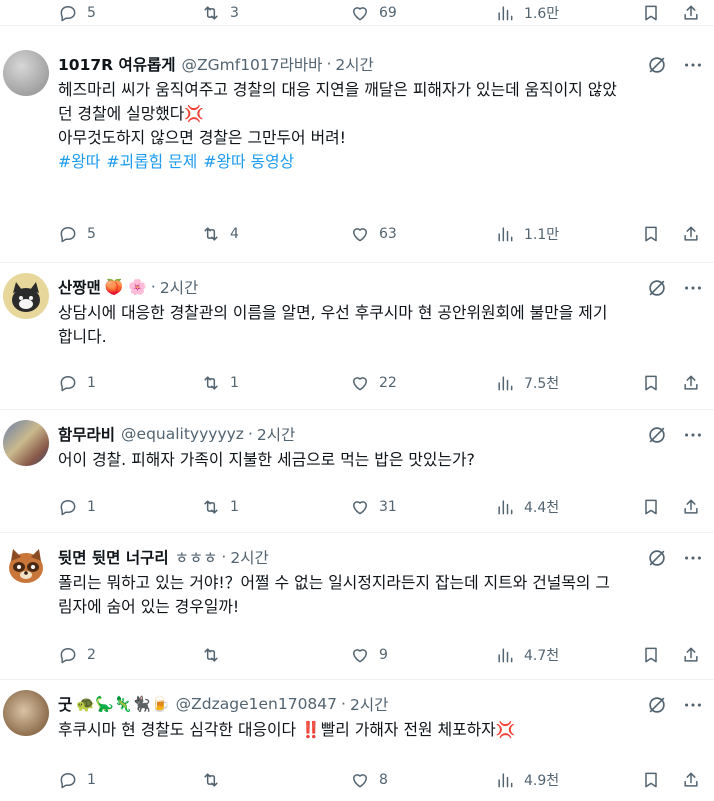 This screenshot has height=801, width=714. I want to click on retweet-button: 4, so click(220, 234).